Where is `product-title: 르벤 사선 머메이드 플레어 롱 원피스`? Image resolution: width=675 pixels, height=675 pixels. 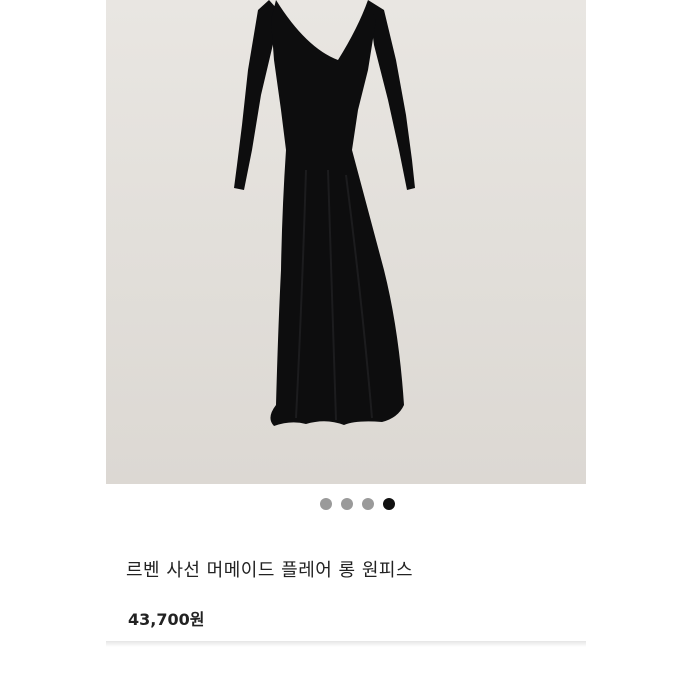
product-title: 르벤 사선 머메이드 플레어 롱 원피스 is located at coordinates (269, 569).